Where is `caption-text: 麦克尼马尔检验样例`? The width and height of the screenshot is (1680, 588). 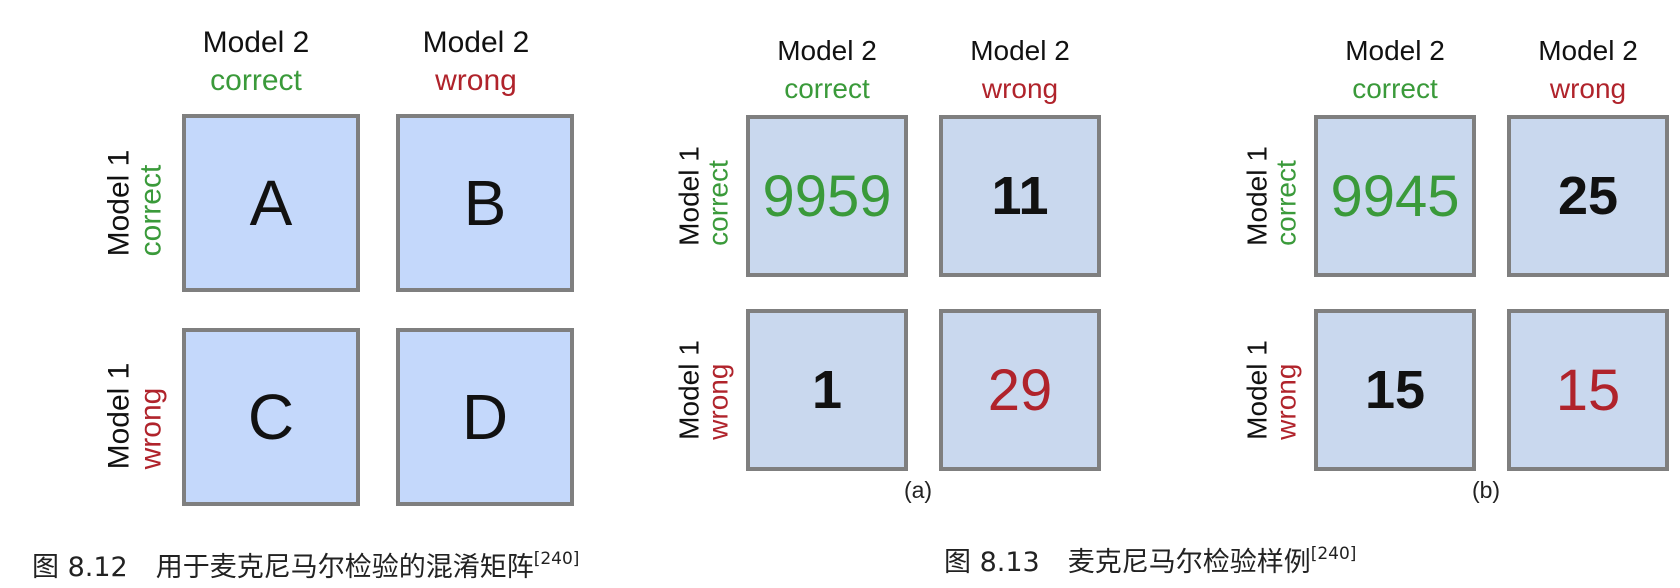 caption-text: 麦克尼马尔检验样例 is located at coordinates (1189, 562).